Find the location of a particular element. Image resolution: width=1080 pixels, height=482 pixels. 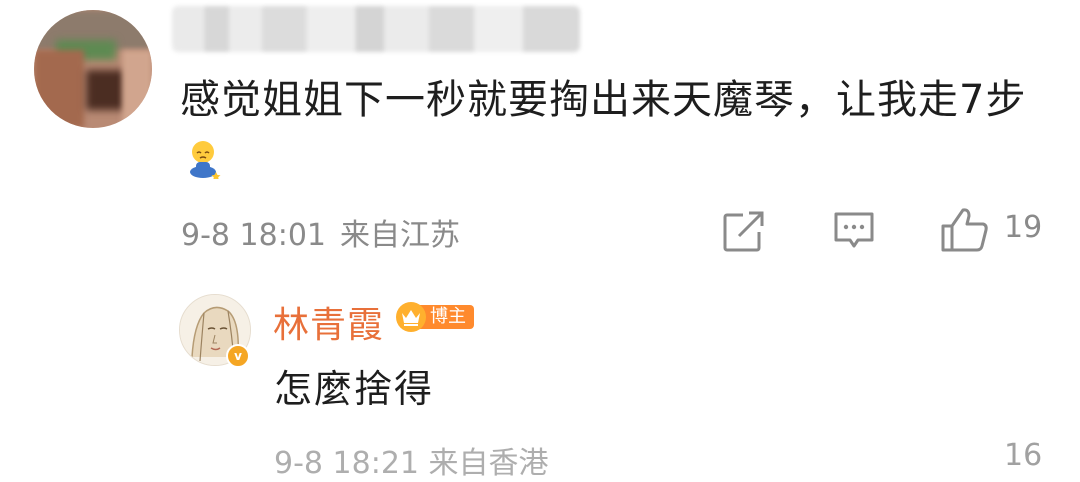

verified-badge-icon: v is located at coordinates (238, 356).